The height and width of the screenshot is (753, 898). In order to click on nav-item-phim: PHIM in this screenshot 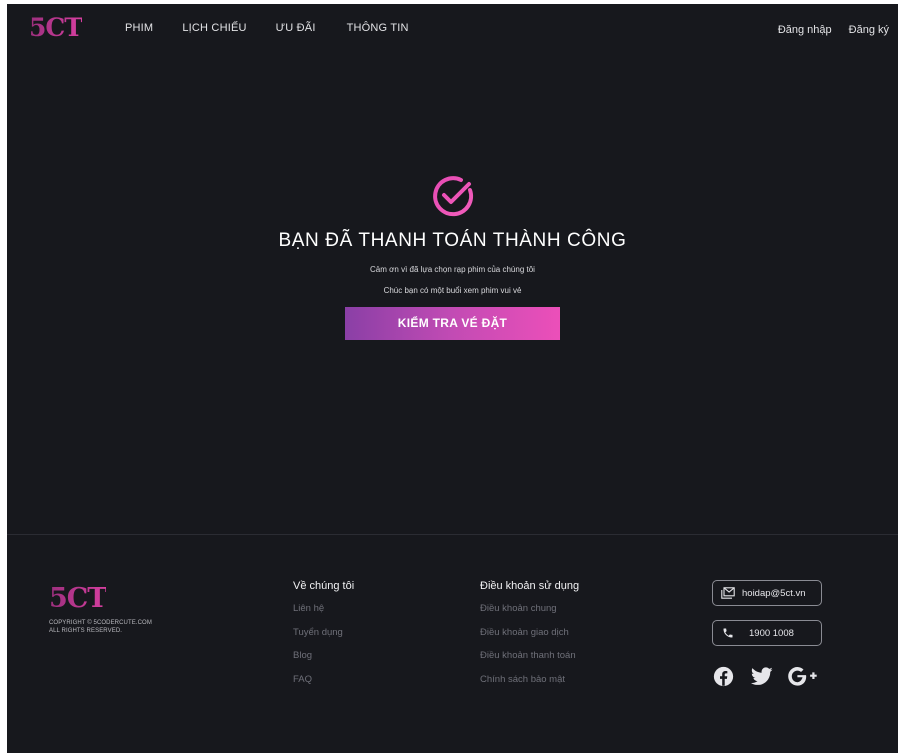, I will do `click(139, 28)`.